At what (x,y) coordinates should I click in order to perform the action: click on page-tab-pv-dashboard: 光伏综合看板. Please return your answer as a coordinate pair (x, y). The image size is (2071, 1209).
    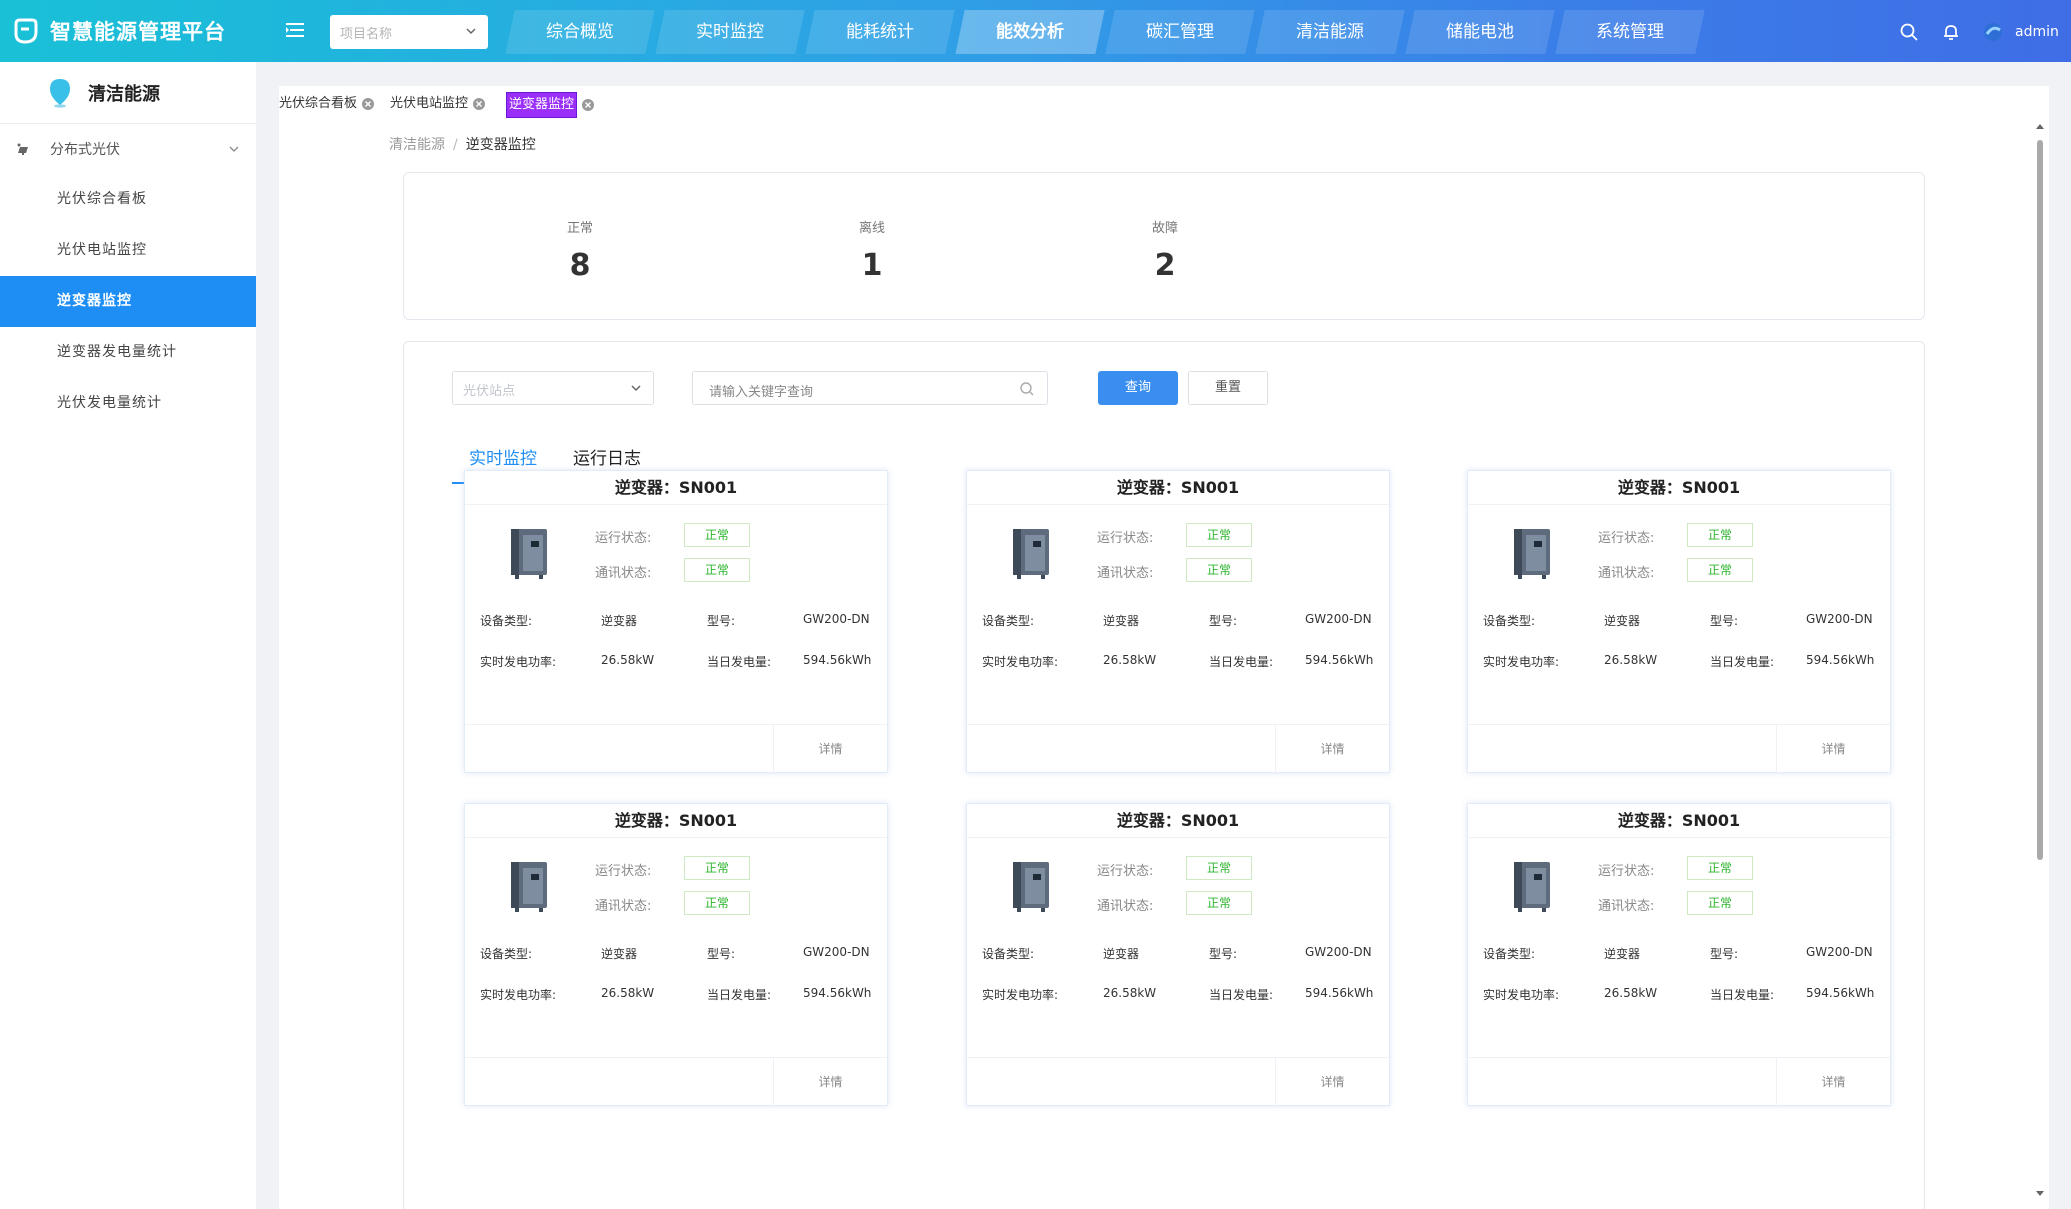
    Looking at the image, I should click on (317, 104).